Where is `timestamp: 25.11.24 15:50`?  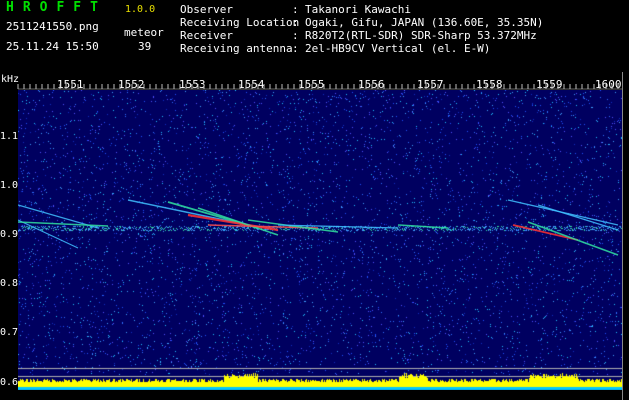 timestamp: 25.11.24 15:50 is located at coordinates (52, 46).